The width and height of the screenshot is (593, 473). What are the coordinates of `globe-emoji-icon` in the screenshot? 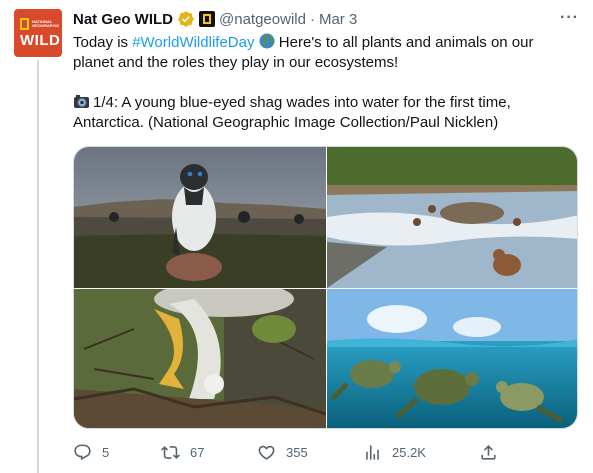 It's located at (267, 41).